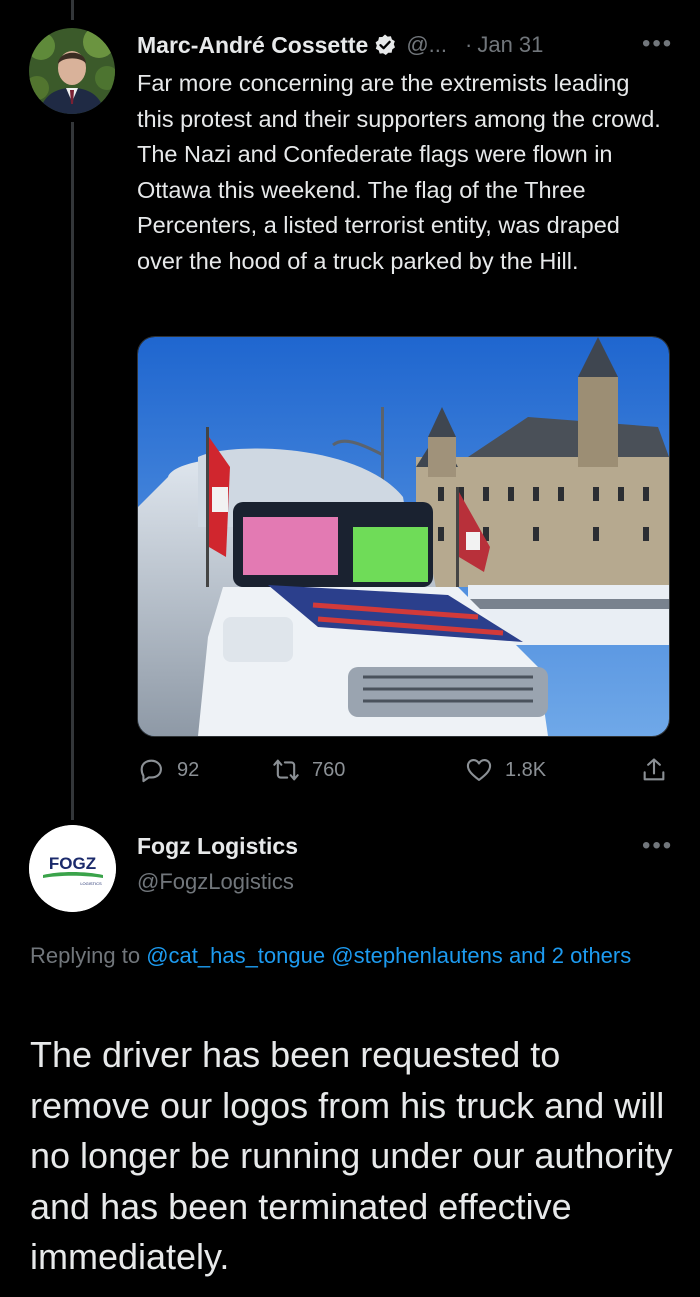  I want to click on thread-line-top, so click(72, 10).